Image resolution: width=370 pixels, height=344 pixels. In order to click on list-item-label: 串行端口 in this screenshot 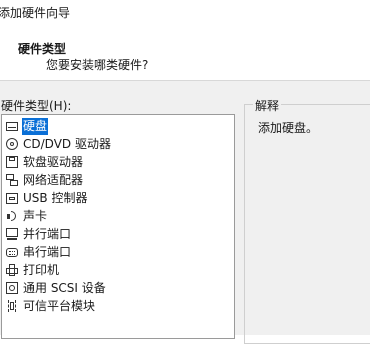, I will do `click(47, 252)`.